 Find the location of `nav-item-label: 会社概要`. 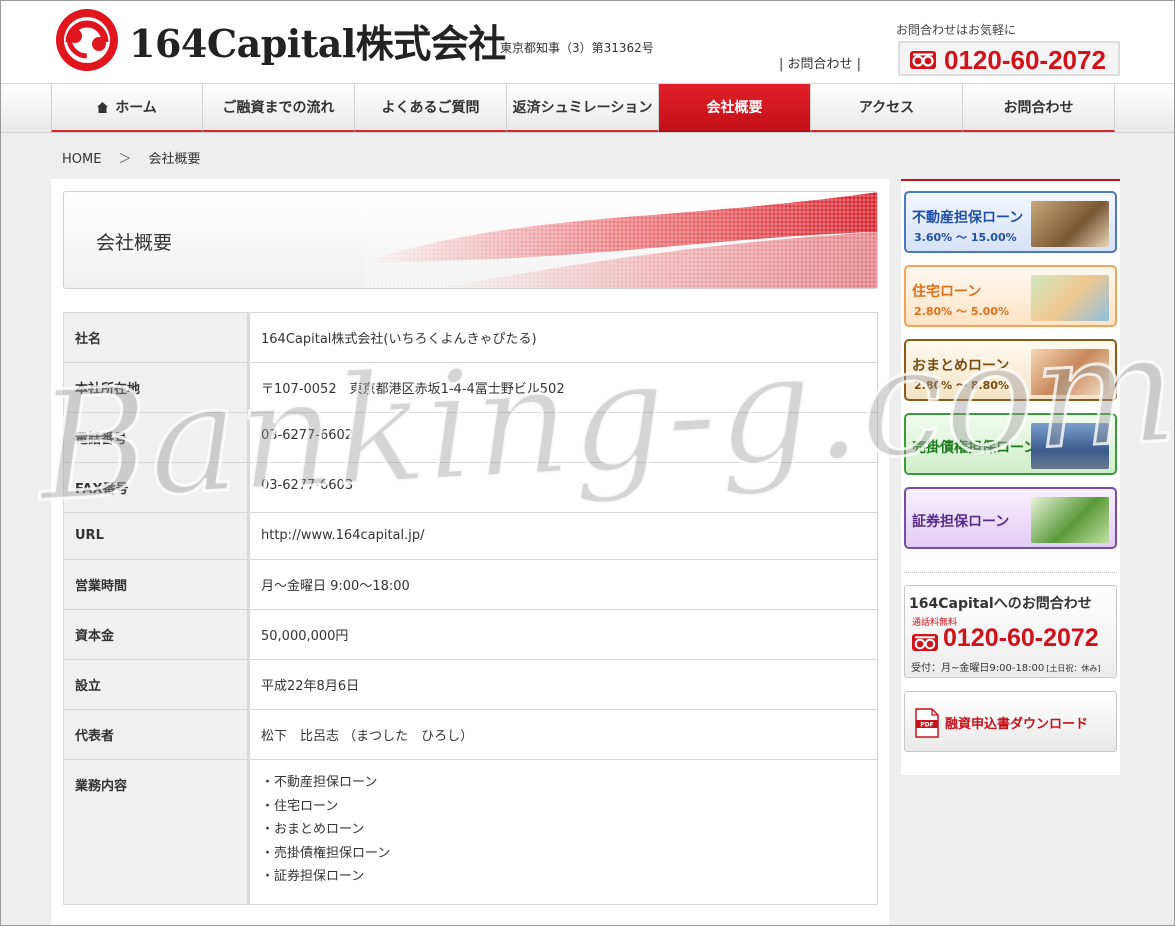

nav-item-label: 会社概要 is located at coordinates (734, 108).